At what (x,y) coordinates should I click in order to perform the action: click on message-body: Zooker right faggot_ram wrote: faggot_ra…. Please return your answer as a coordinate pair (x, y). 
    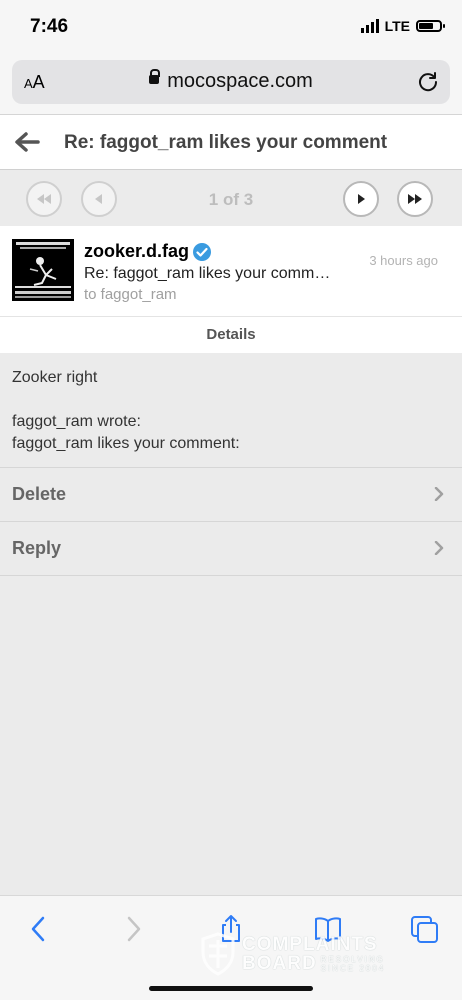
    Looking at the image, I should click on (231, 410).